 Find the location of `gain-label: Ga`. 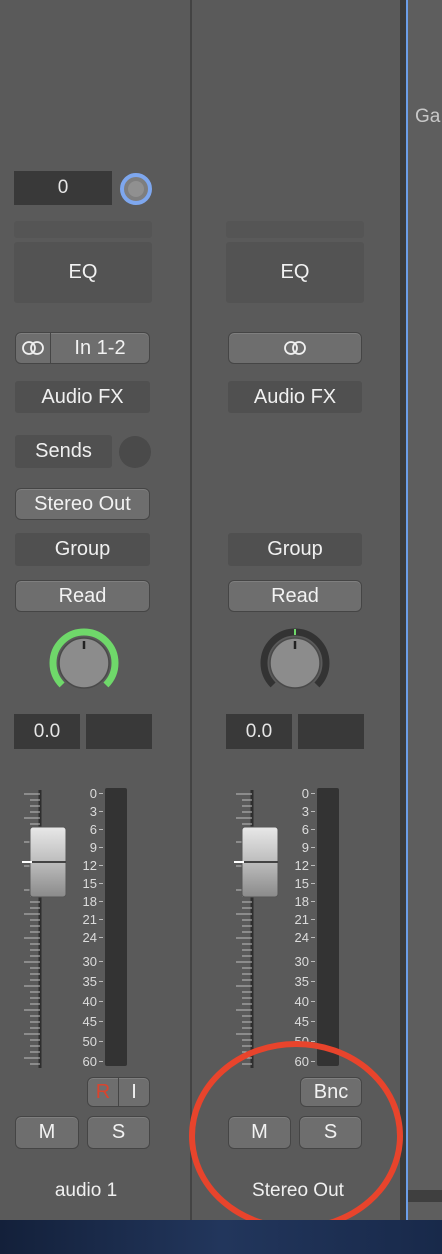

gain-label: Ga is located at coordinates (428, 116).